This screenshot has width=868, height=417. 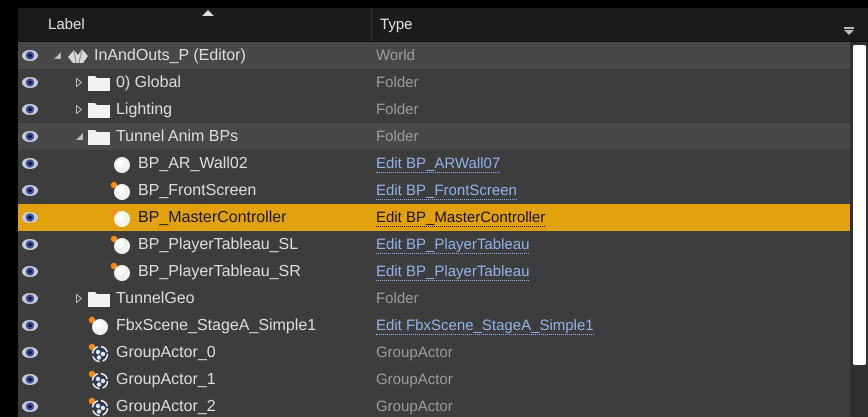 What do you see at coordinates (859, 205) in the screenshot?
I see `scrollbar-thumb` at bounding box center [859, 205].